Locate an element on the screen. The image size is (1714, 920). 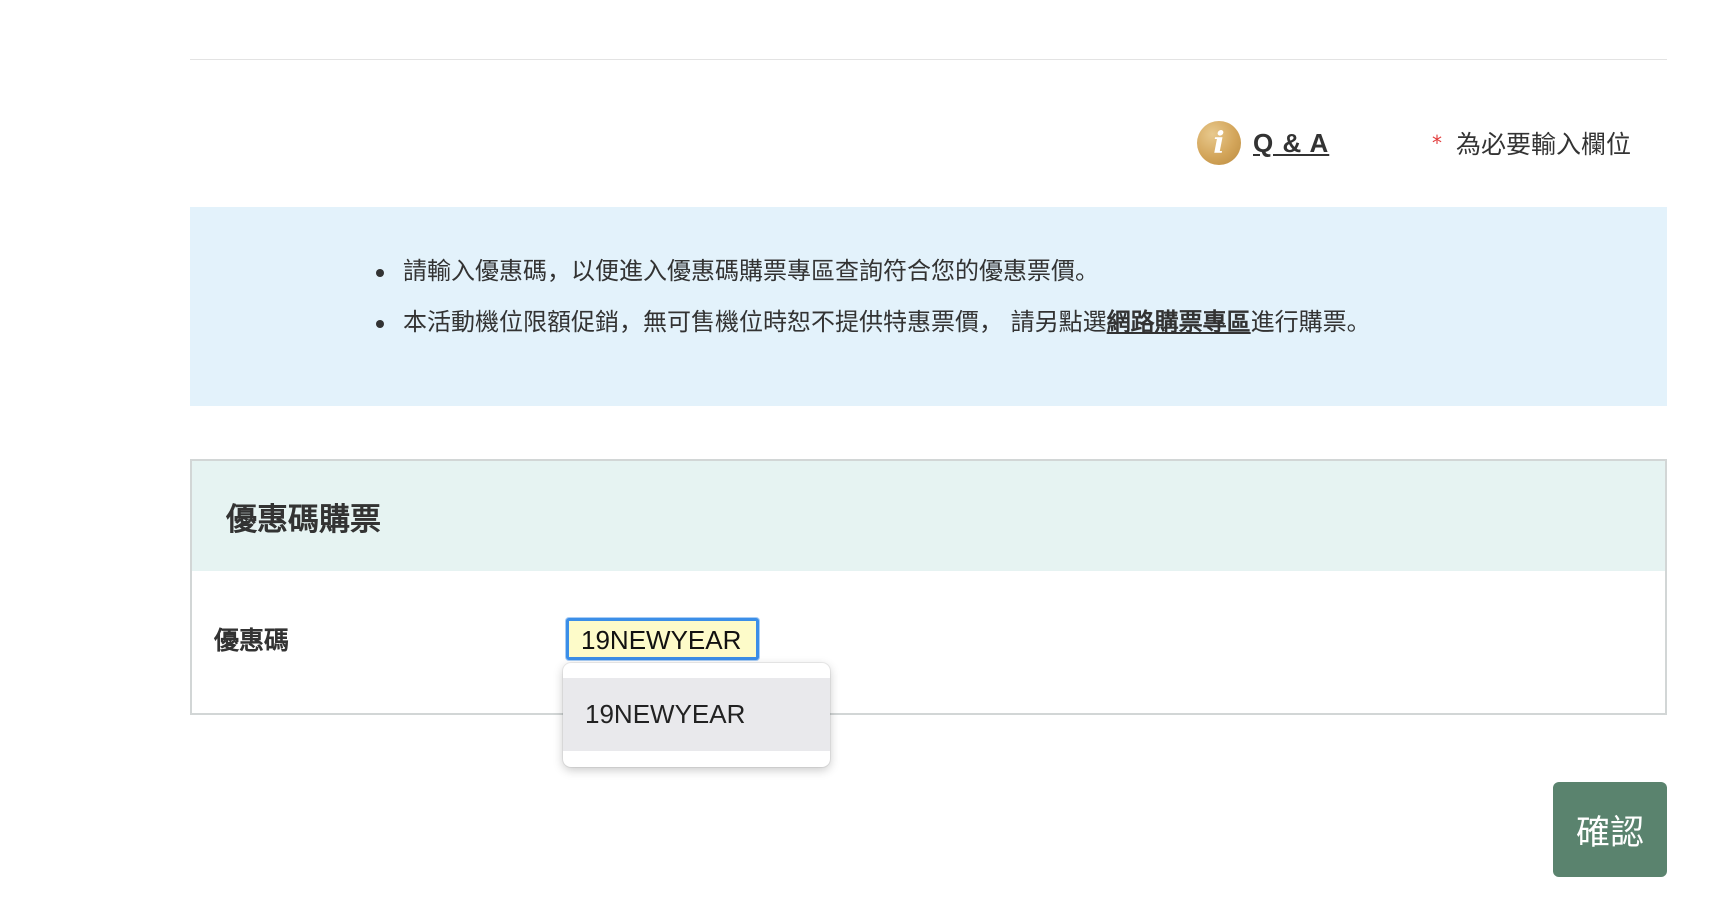
panel-title: 優惠碼購票 is located at coordinates (303, 519).